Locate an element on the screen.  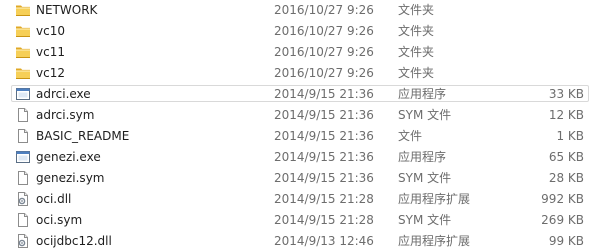
file-date: 2014/9/13 12:46 is located at coordinates (324, 241).